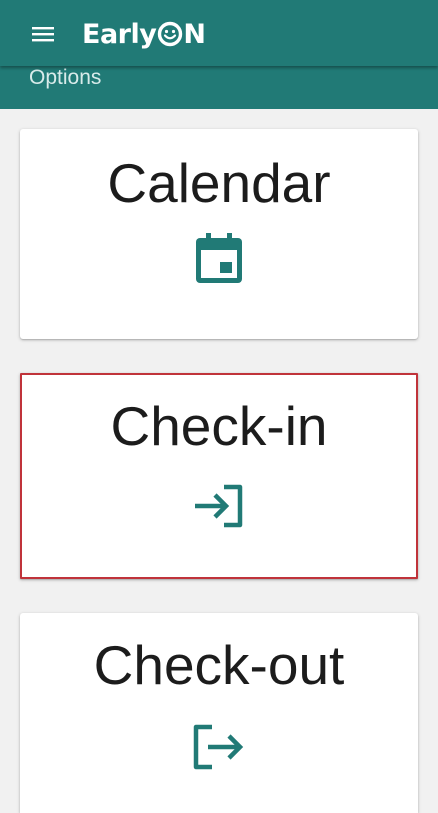  I want to click on check-out-card-label: Check-out, so click(219, 665).